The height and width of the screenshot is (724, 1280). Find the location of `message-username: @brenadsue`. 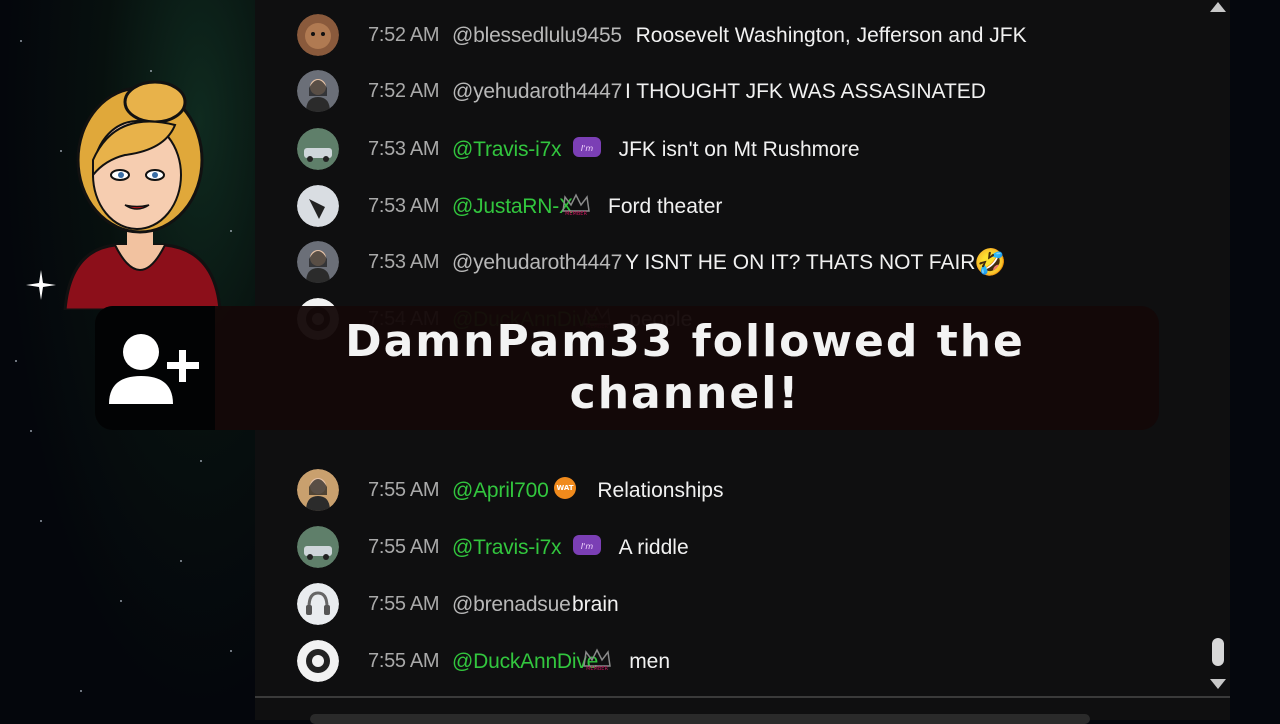

message-username: @brenadsue is located at coordinates (511, 605).